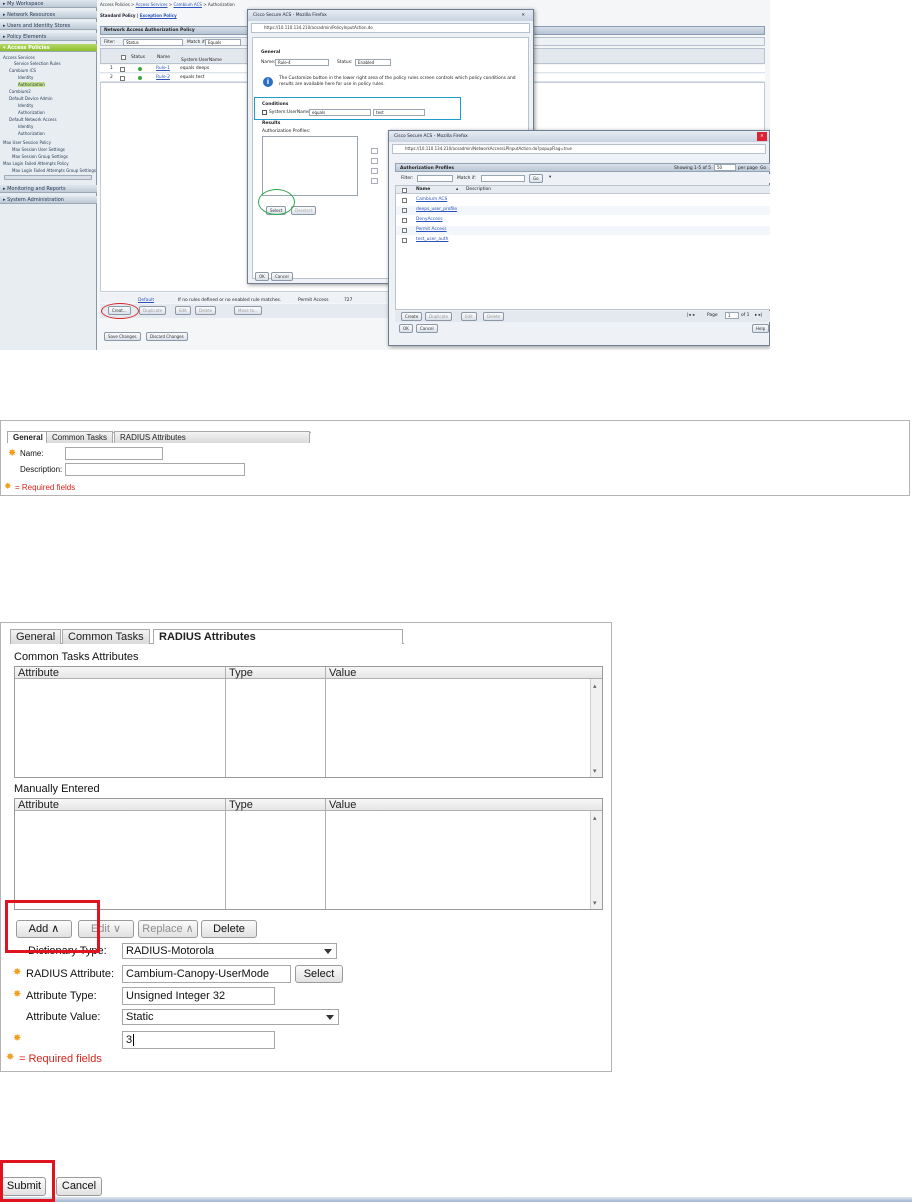 Image resolution: width=912 pixels, height=1202 pixels. Describe the element at coordinates (310, 166) in the screenshot. I see `auth-profiles-list` at that location.